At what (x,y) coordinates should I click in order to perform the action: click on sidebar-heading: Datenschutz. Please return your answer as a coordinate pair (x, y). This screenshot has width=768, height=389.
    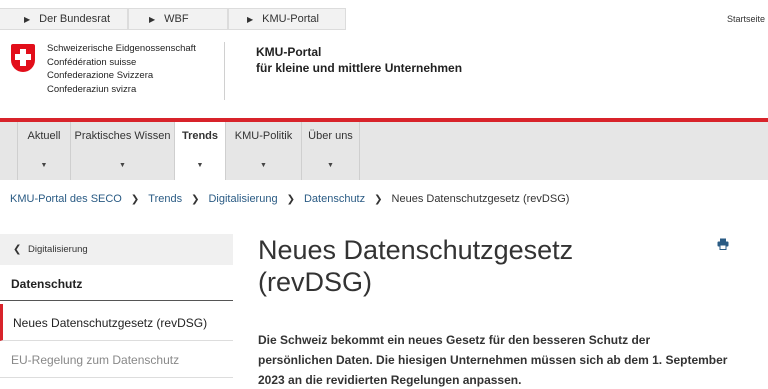
    Looking at the image, I should click on (116, 283).